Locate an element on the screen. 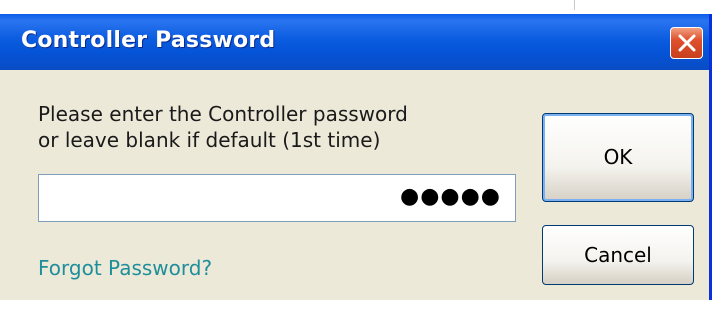 Image resolution: width=717 pixels, height=309 pixels. forgot-password-link: Forgot Password? is located at coordinates (125, 268).